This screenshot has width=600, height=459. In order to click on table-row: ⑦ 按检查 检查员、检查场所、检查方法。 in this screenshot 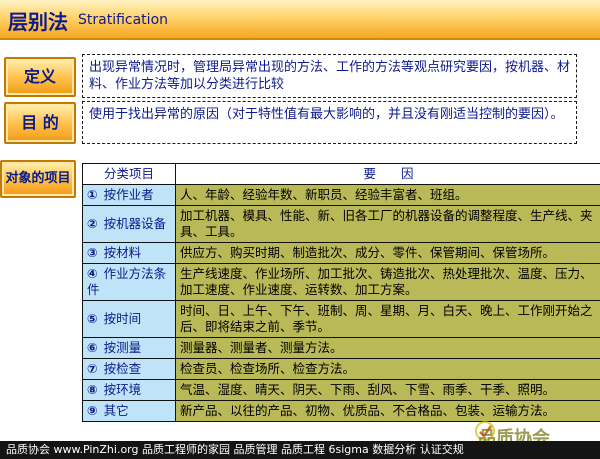, I will do `click(341, 369)`.